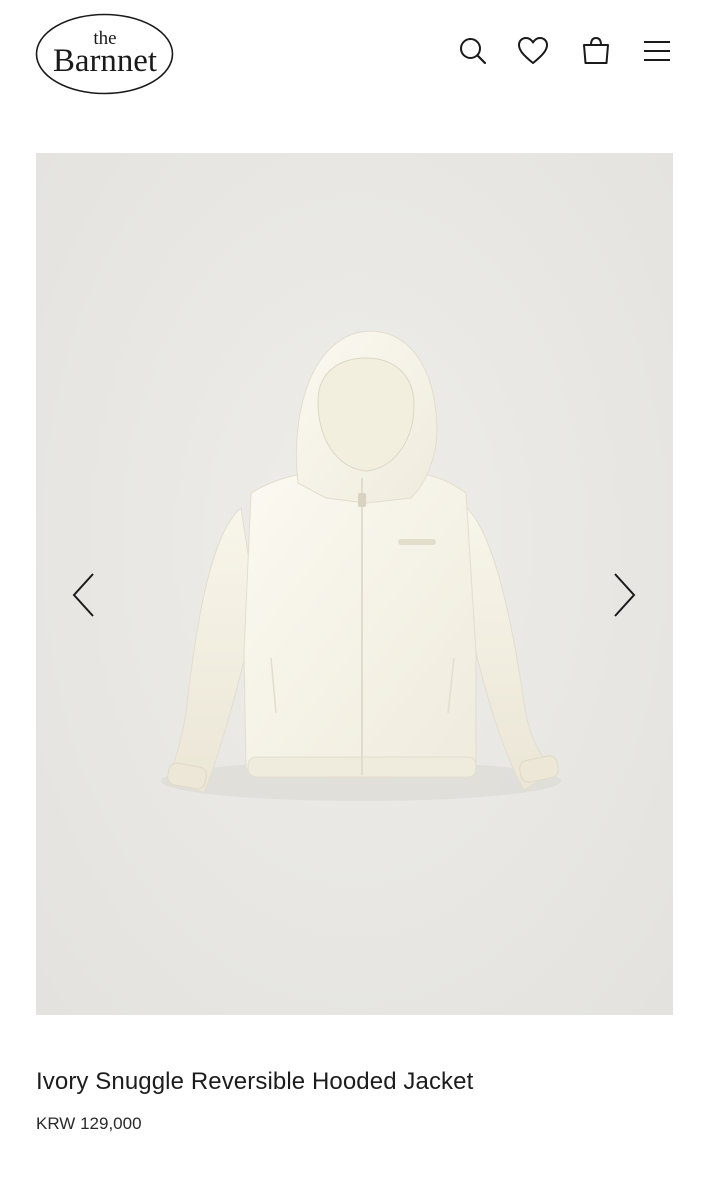  Describe the element at coordinates (89, 1123) in the screenshot. I see `product-price: KRW 129,000` at that location.